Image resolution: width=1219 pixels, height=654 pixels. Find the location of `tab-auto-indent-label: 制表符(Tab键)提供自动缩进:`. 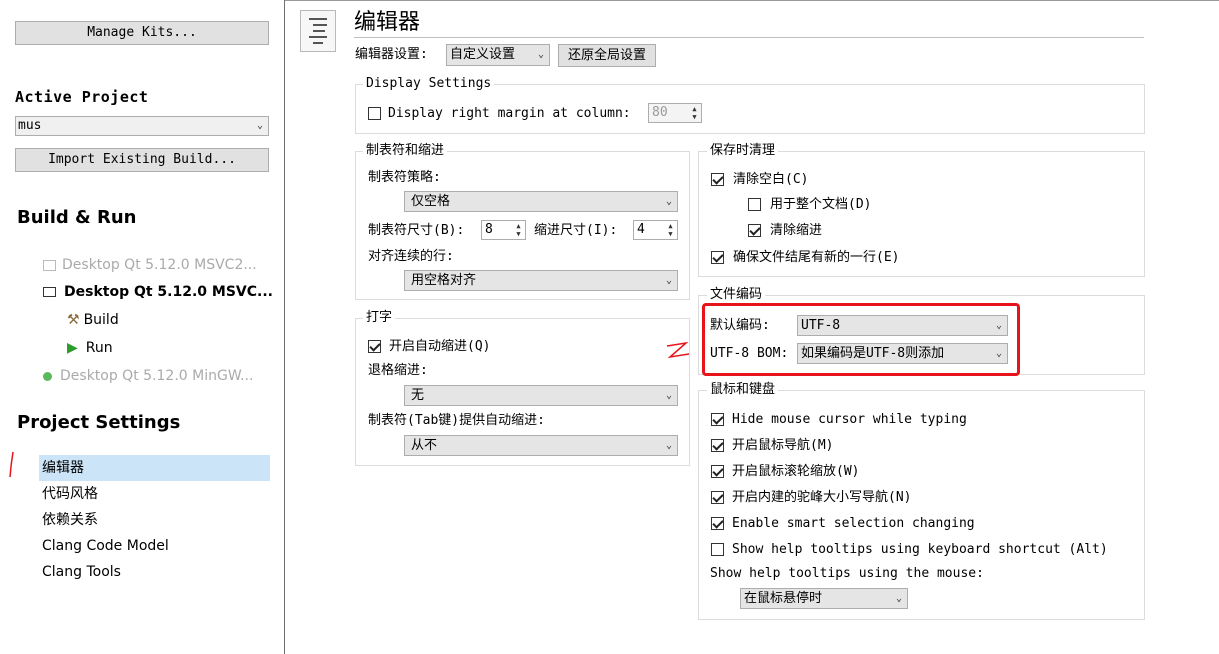

tab-auto-indent-label: 制表符(Tab键)提供自动缩进: is located at coordinates (456, 420).